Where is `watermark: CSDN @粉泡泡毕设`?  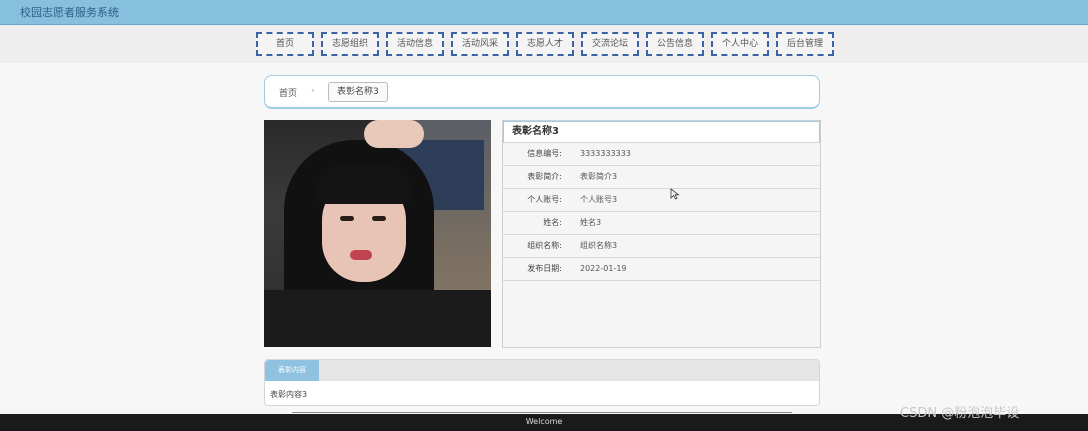
watermark: CSDN @粉泡泡毕设 is located at coordinates (960, 413).